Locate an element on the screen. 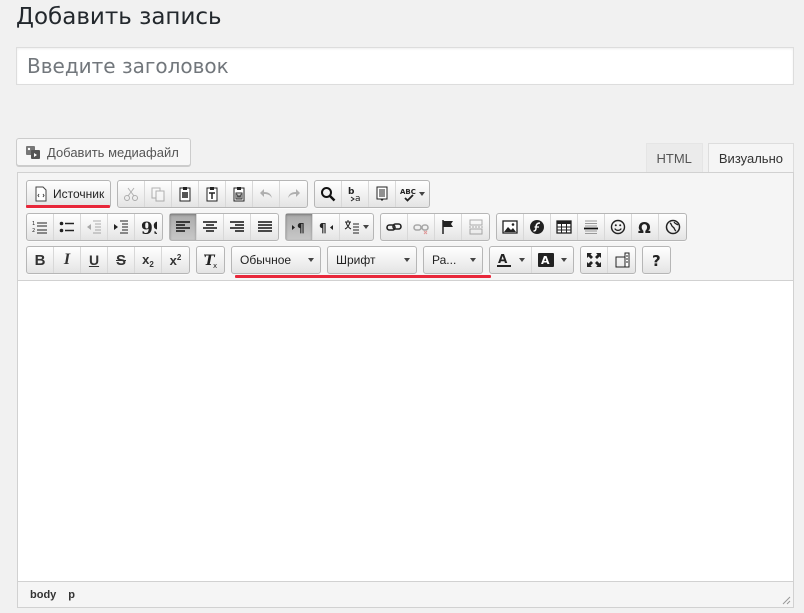 The width and height of the screenshot is (804, 613). blockquote-button: 99 is located at coordinates (148, 227).